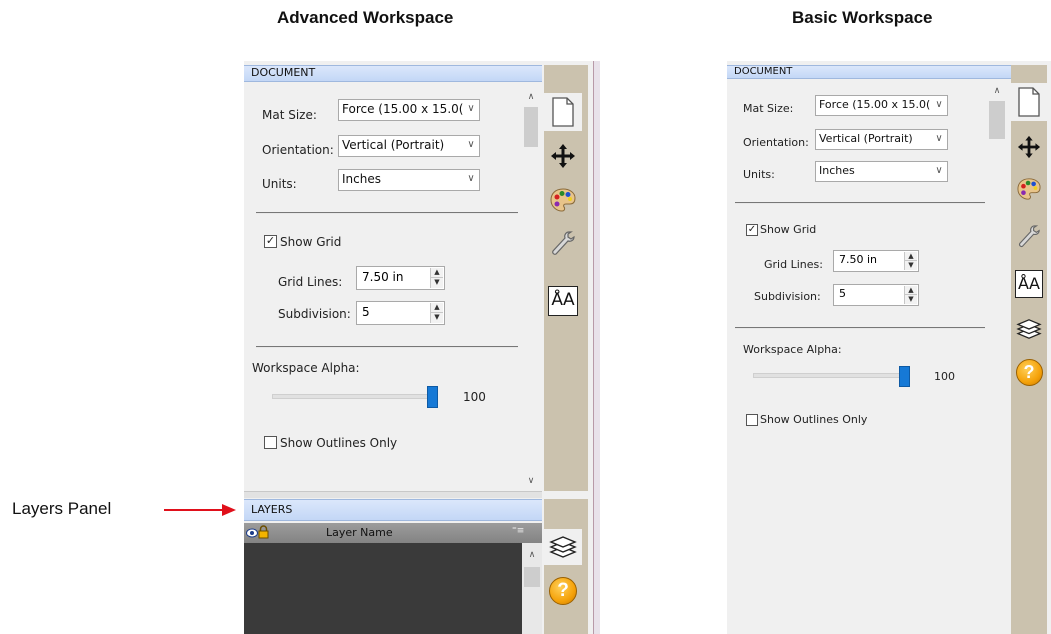  Describe the element at coordinates (252, 533) in the screenshot. I see `eye-icon` at that location.